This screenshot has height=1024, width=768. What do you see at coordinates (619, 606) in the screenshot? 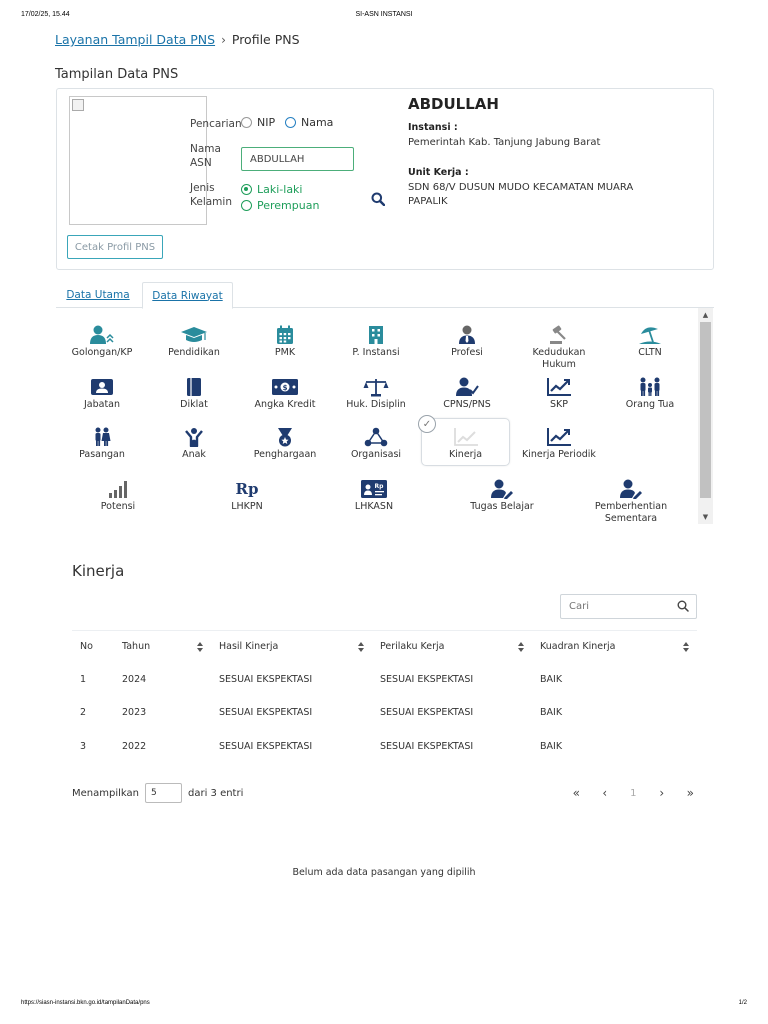
I see `kinerja-search-input` at bounding box center [619, 606].